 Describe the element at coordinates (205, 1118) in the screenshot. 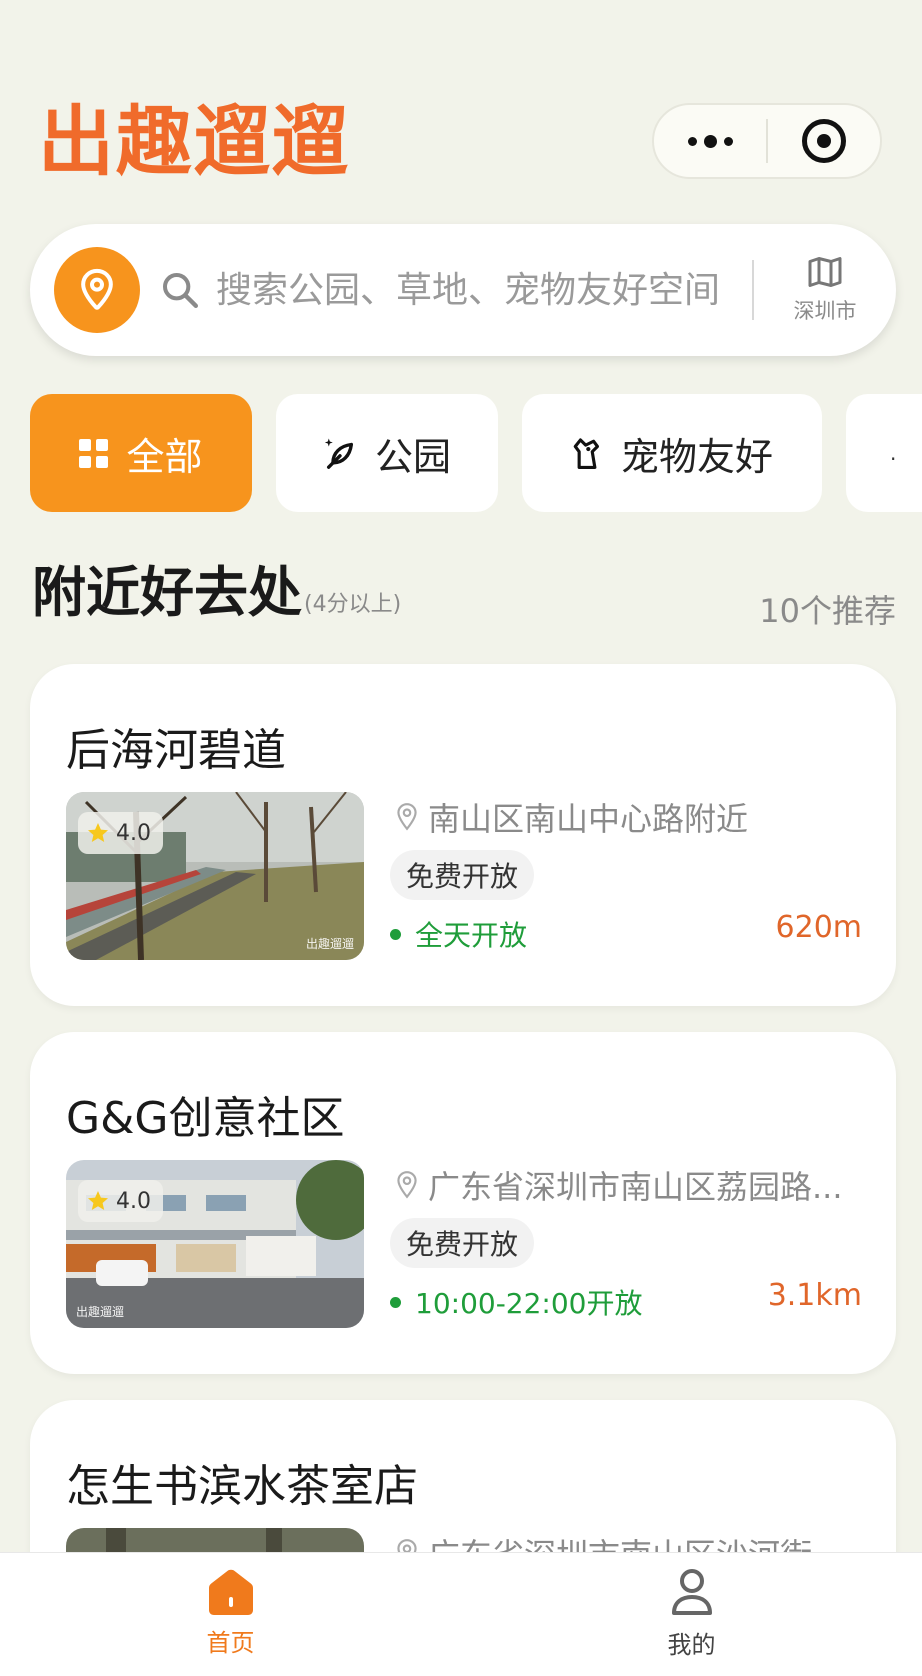

I see `place-name: G&G创意社区` at that location.